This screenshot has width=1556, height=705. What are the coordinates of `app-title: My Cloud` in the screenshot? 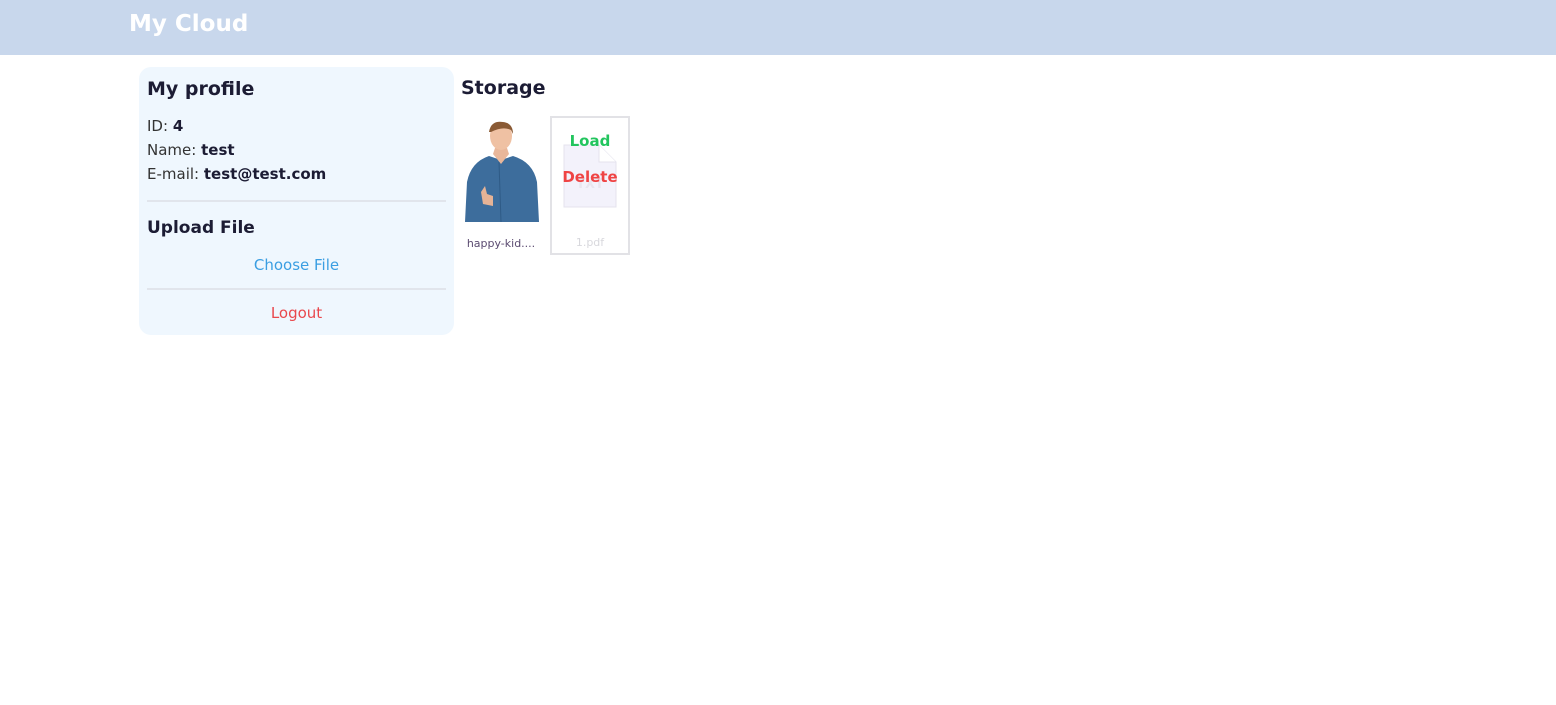 It's located at (189, 24).